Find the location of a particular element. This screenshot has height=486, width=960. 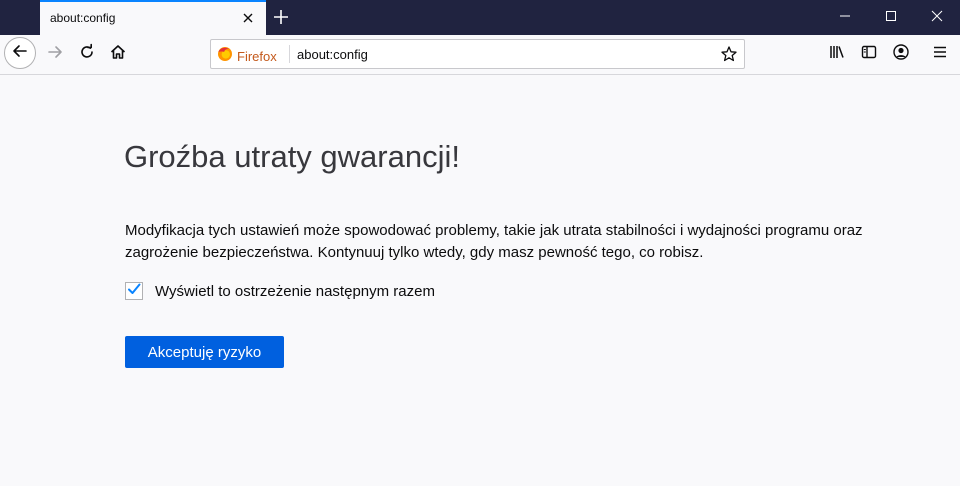

minimize-icon is located at coordinates (845, 18).